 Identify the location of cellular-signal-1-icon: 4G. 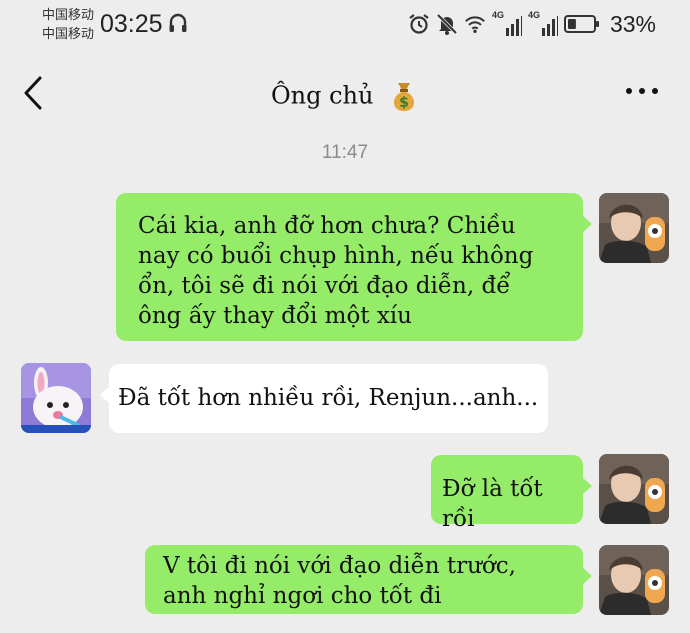
(507, 23).